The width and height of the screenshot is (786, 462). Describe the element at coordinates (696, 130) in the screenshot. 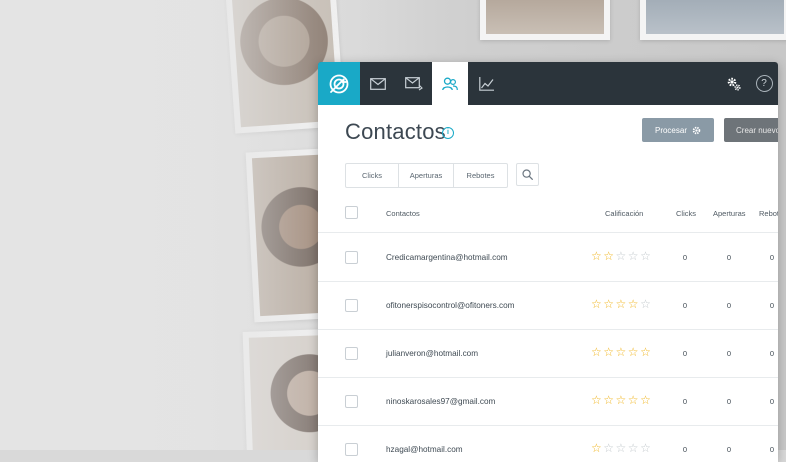

I see `gear-icon` at that location.